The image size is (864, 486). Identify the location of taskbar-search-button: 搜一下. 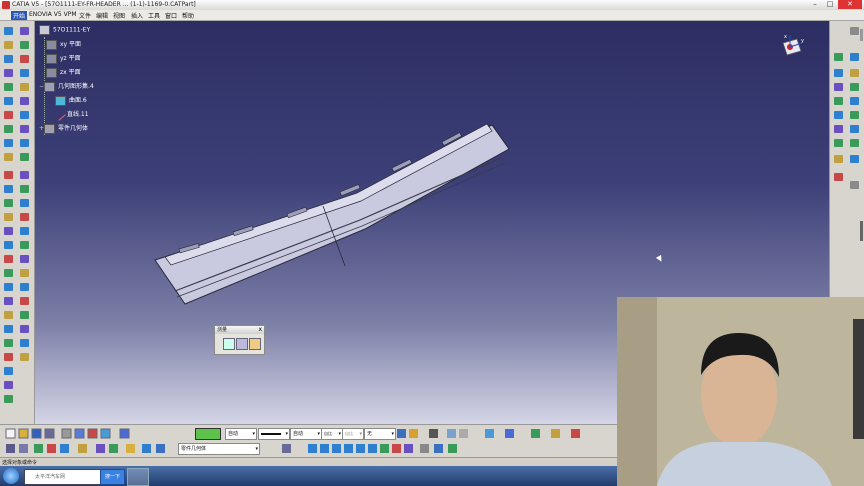
(112, 477).